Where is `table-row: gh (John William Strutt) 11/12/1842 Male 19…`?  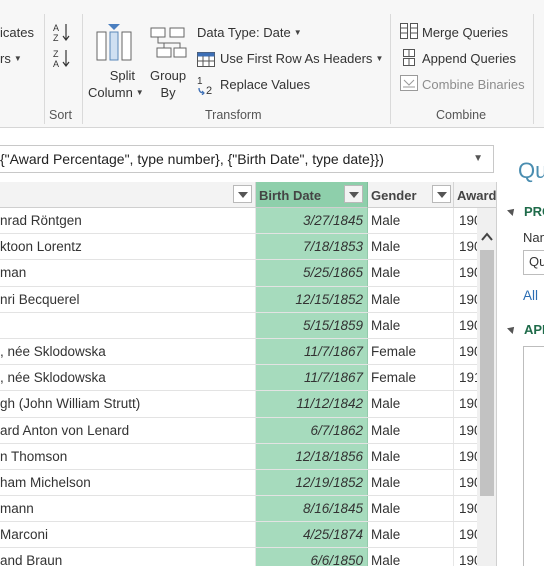
table-row: gh (John William Strutt) 11/12/1842 Male 19… is located at coordinates (242, 404).